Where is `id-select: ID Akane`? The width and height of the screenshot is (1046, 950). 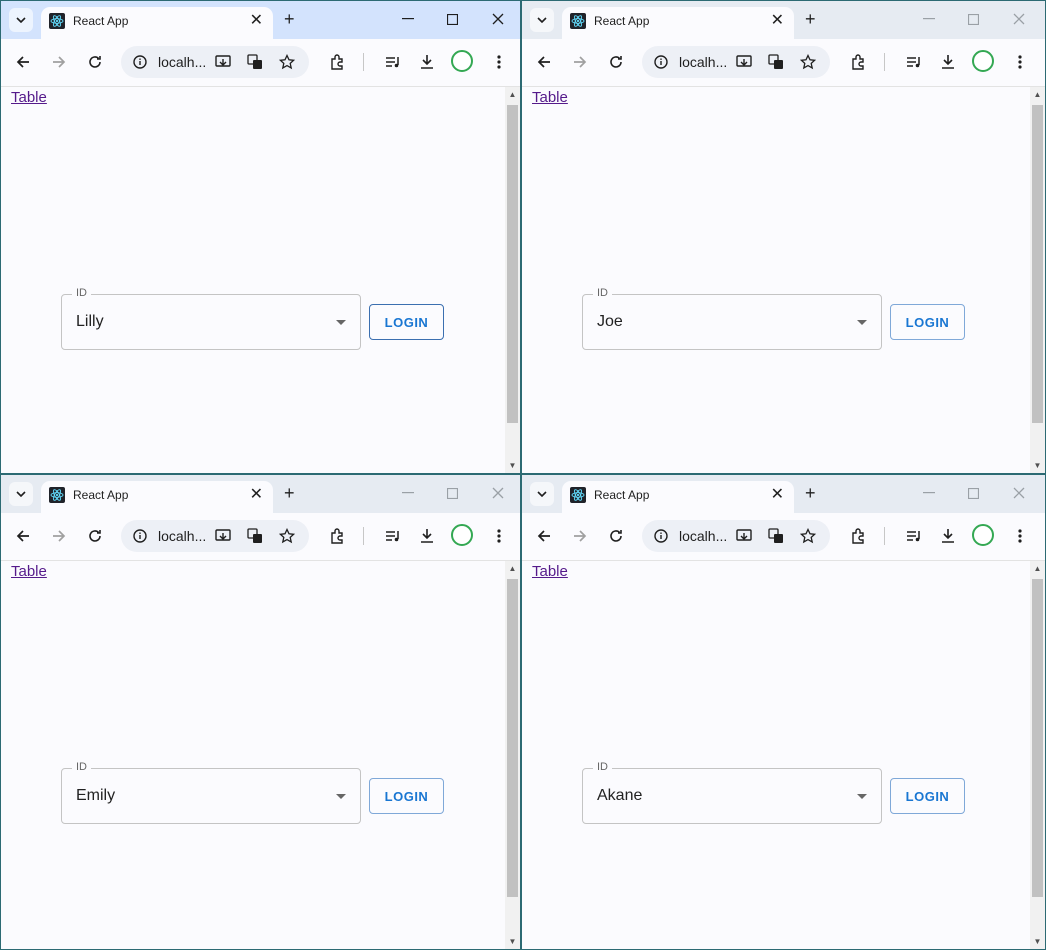 id-select: ID Akane is located at coordinates (732, 792).